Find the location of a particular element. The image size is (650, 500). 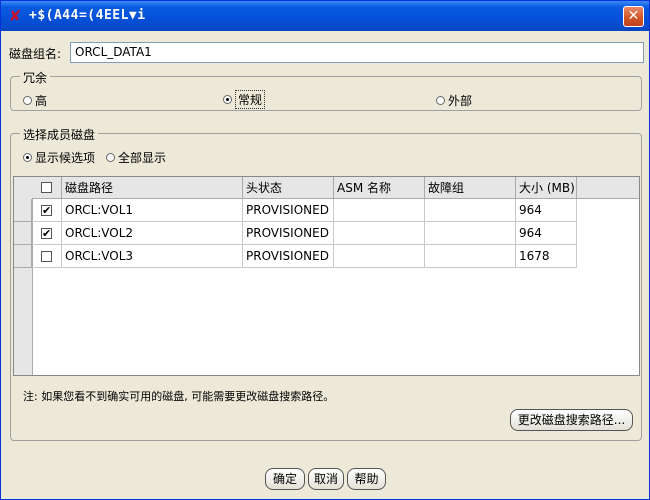

window-title: +$(A44=(4EEL▼i is located at coordinates (87, 15).